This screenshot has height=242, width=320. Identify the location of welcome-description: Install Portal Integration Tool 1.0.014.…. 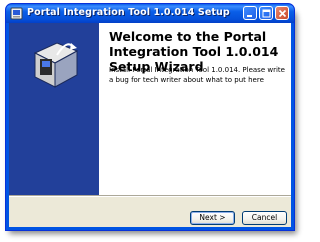
(197, 75).